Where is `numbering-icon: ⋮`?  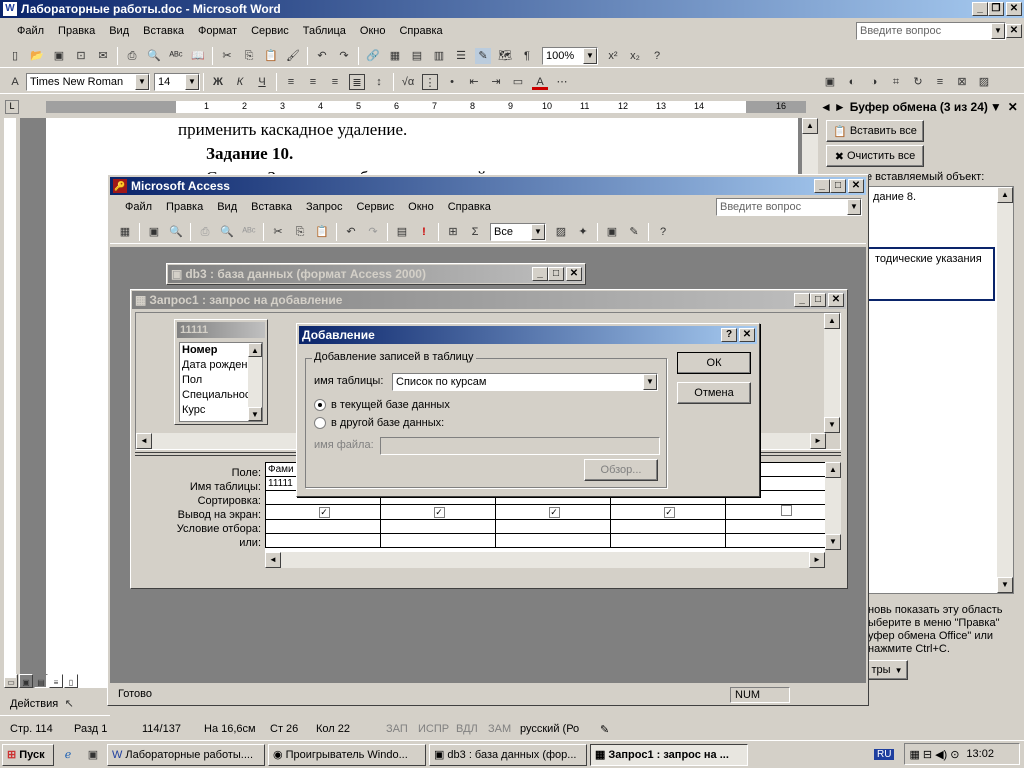 numbering-icon: ⋮ is located at coordinates (430, 81).